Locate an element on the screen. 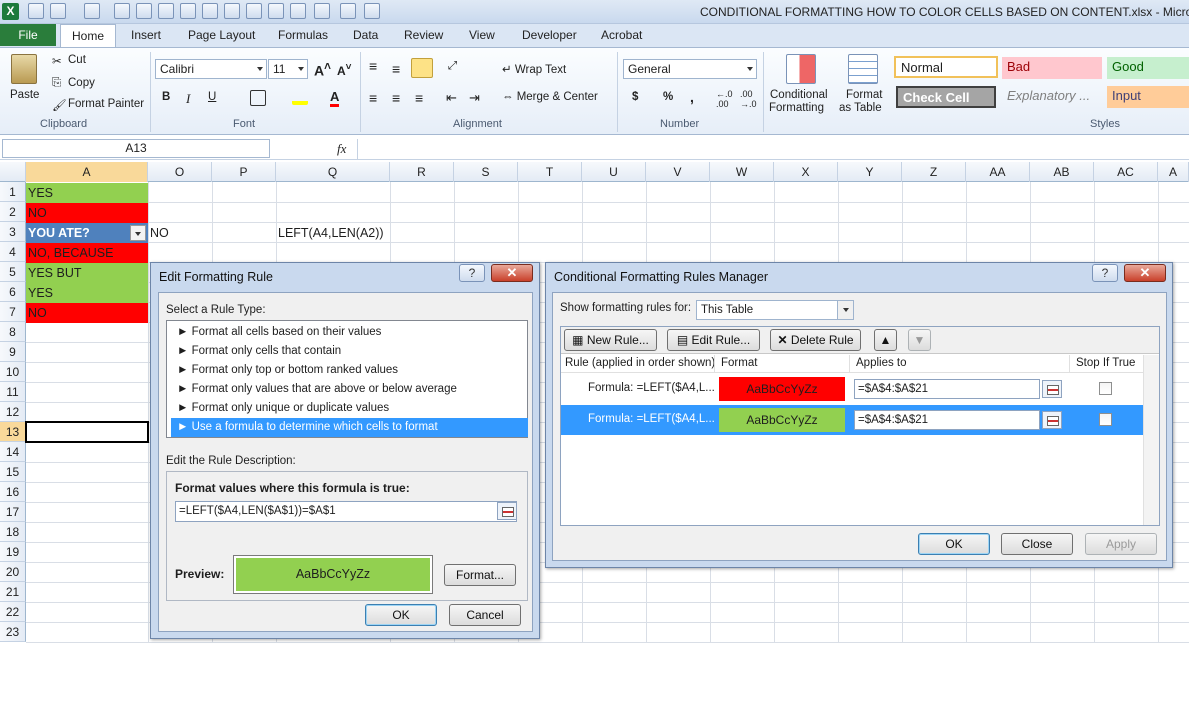  currency-button: $ is located at coordinates (635, 97).